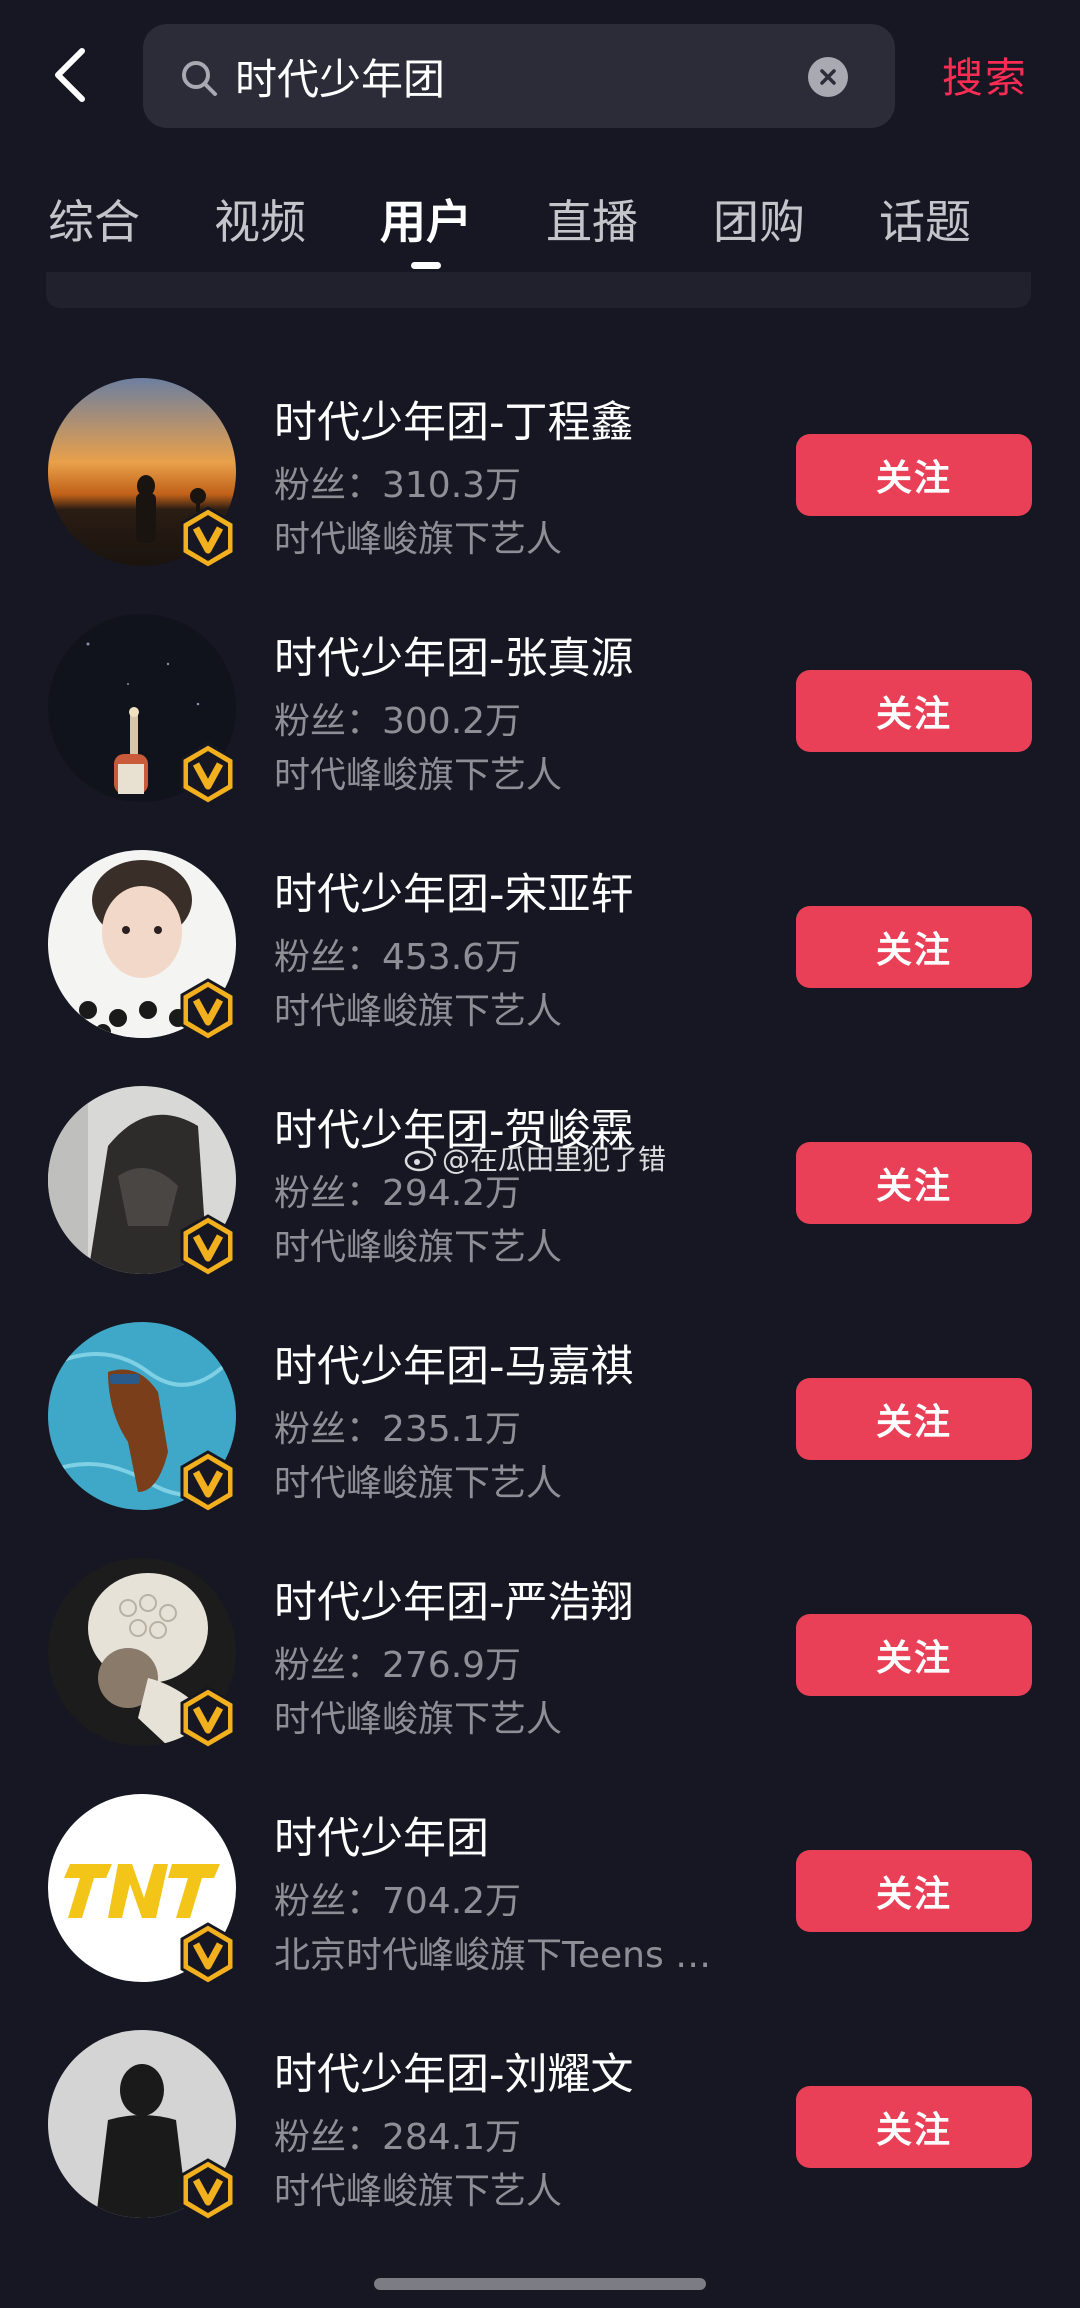  I want to click on weibo-icon, so click(420, 1159).